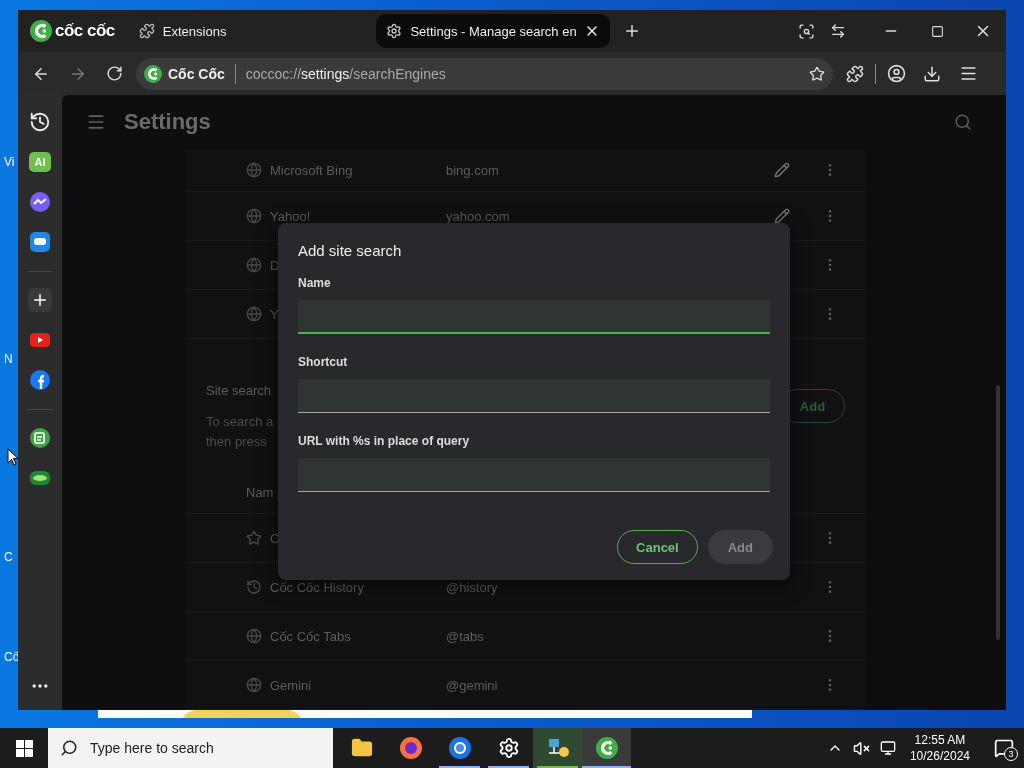 Image resolution: width=1024 pixels, height=768 pixels. I want to click on maximize-icon, so click(937, 31).